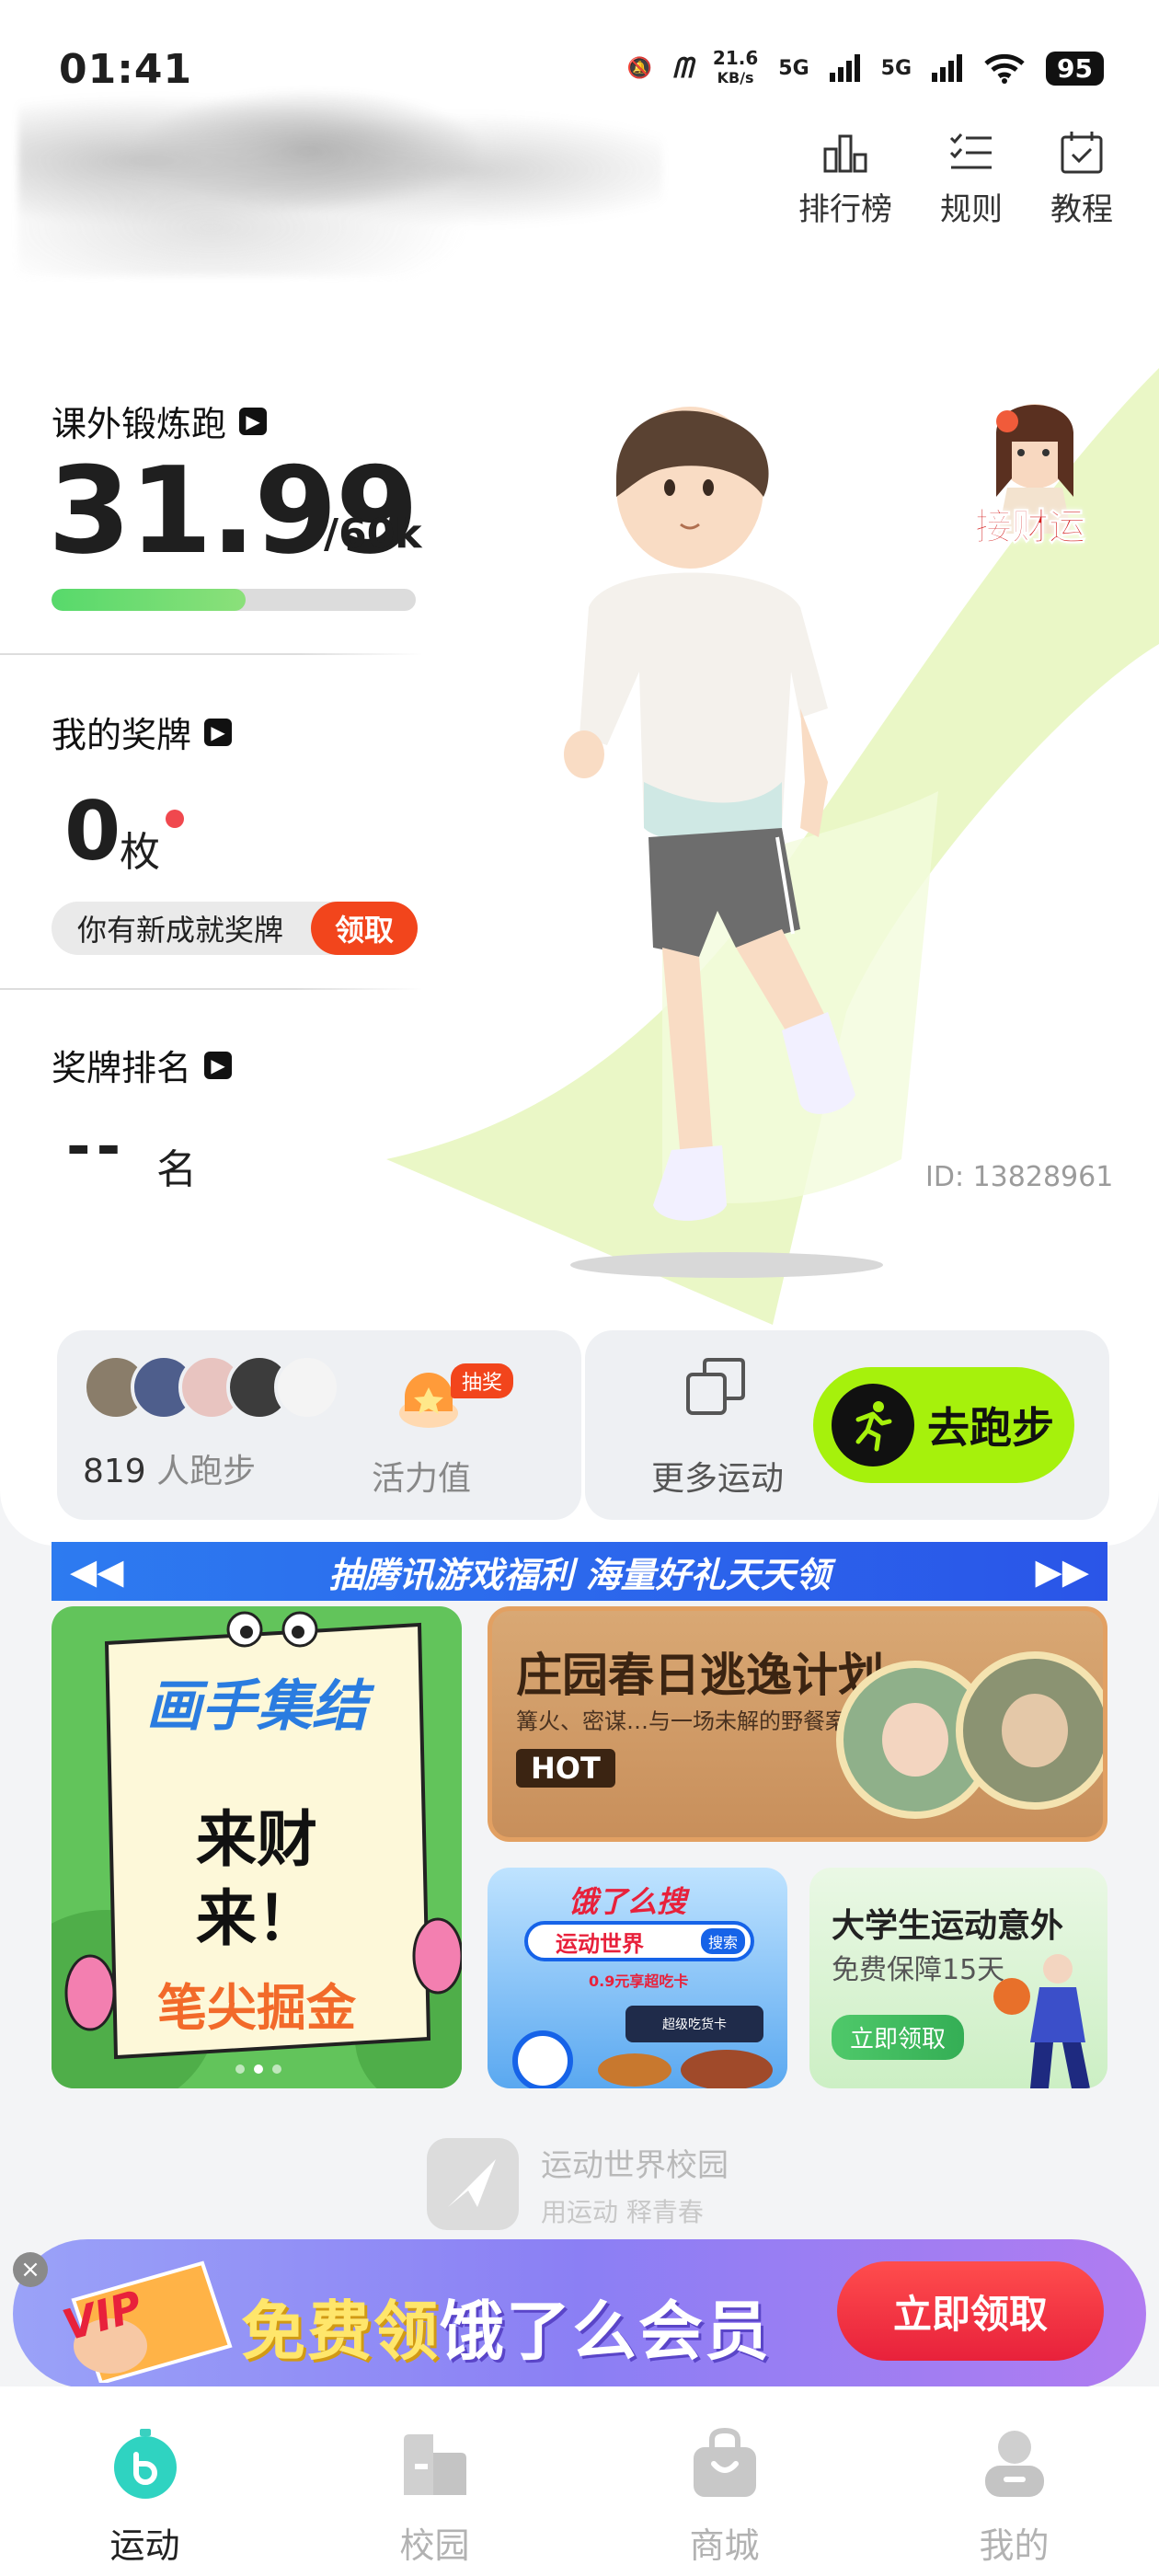 The height and width of the screenshot is (2576, 1159). Describe the element at coordinates (373, 534) in the screenshot. I see `exercise-target-unit: /60k` at that location.